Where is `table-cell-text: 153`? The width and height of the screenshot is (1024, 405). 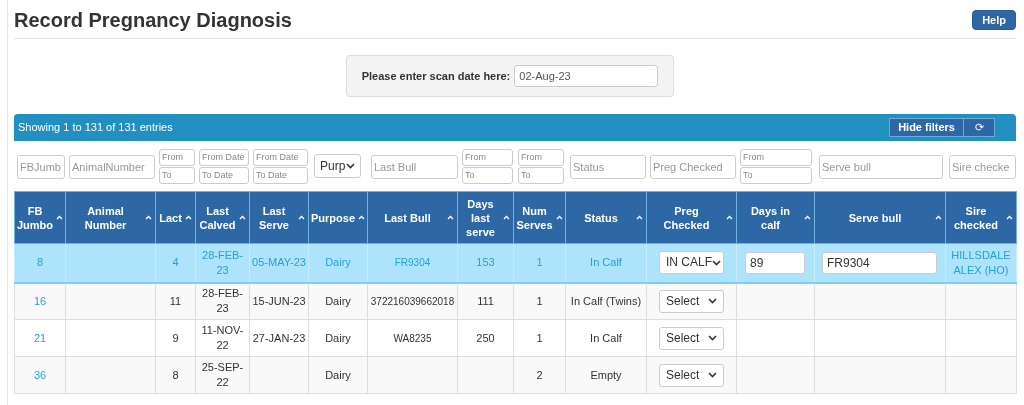
table-cell-text: 153 is located at coordinates (485, 263).